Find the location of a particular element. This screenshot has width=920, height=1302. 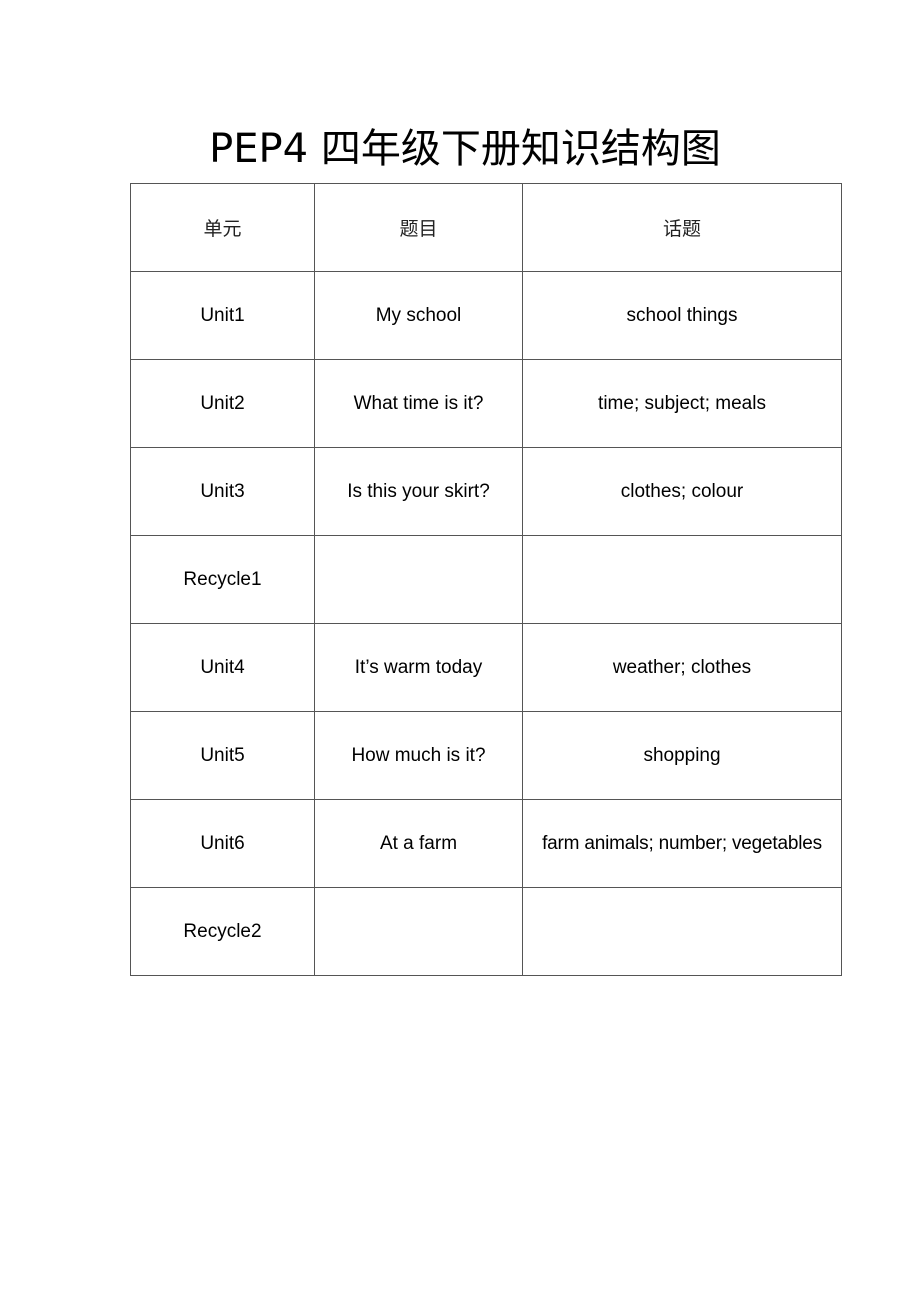

table-row: Unit4 It’s warm today weather; clothes is located at coordinates (486, 667).